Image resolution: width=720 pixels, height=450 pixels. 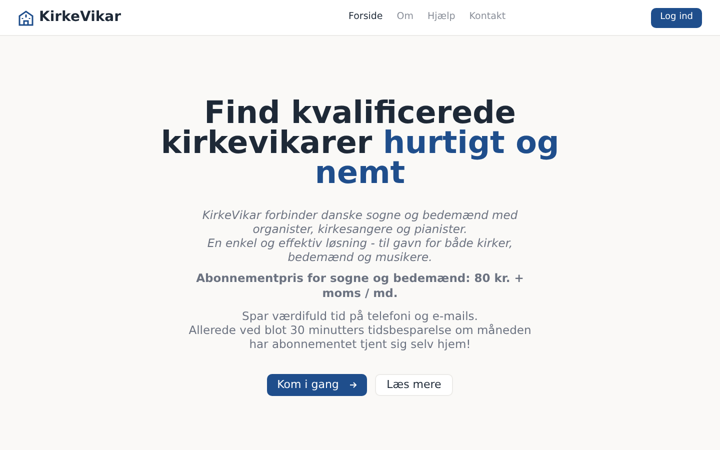 What do you see at coordinates (26, 18) in the screenshot?
I see `church-icon` at bounding box center [26, 18].